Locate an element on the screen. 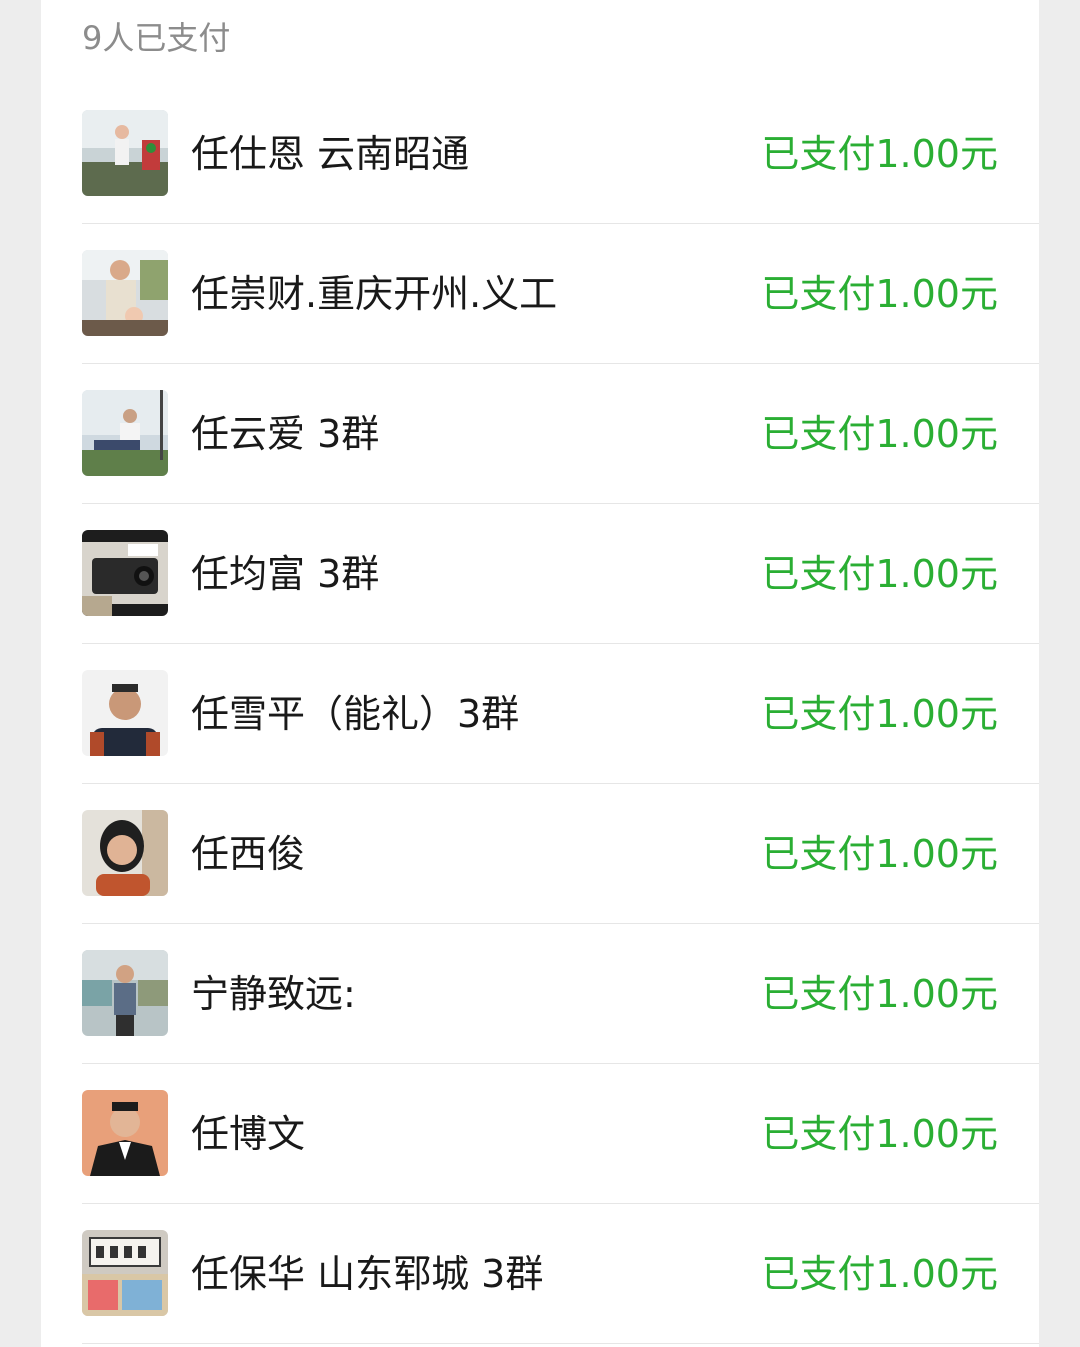 This screenshot has width=1080, height=1347. list-item: 宁静致远: 已支付1.00元 is located at coordinates (540, 994).